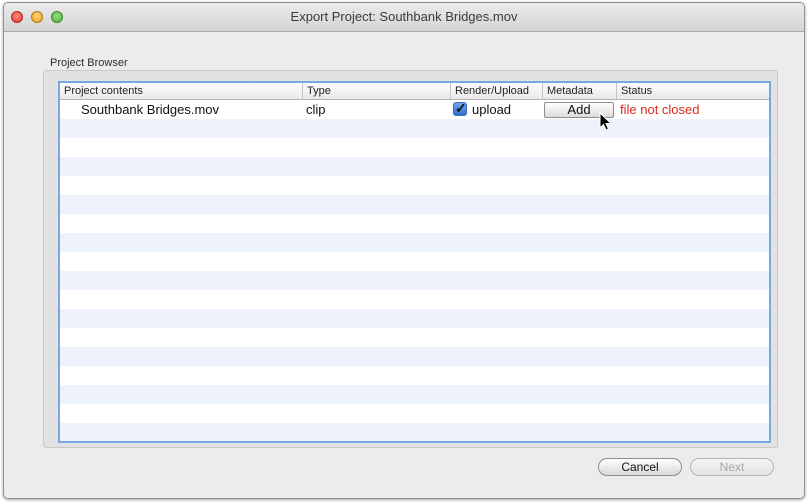 This screenshot has height=503, width=809. I want to click on cancel-button: Cancel, so click(640, 467).